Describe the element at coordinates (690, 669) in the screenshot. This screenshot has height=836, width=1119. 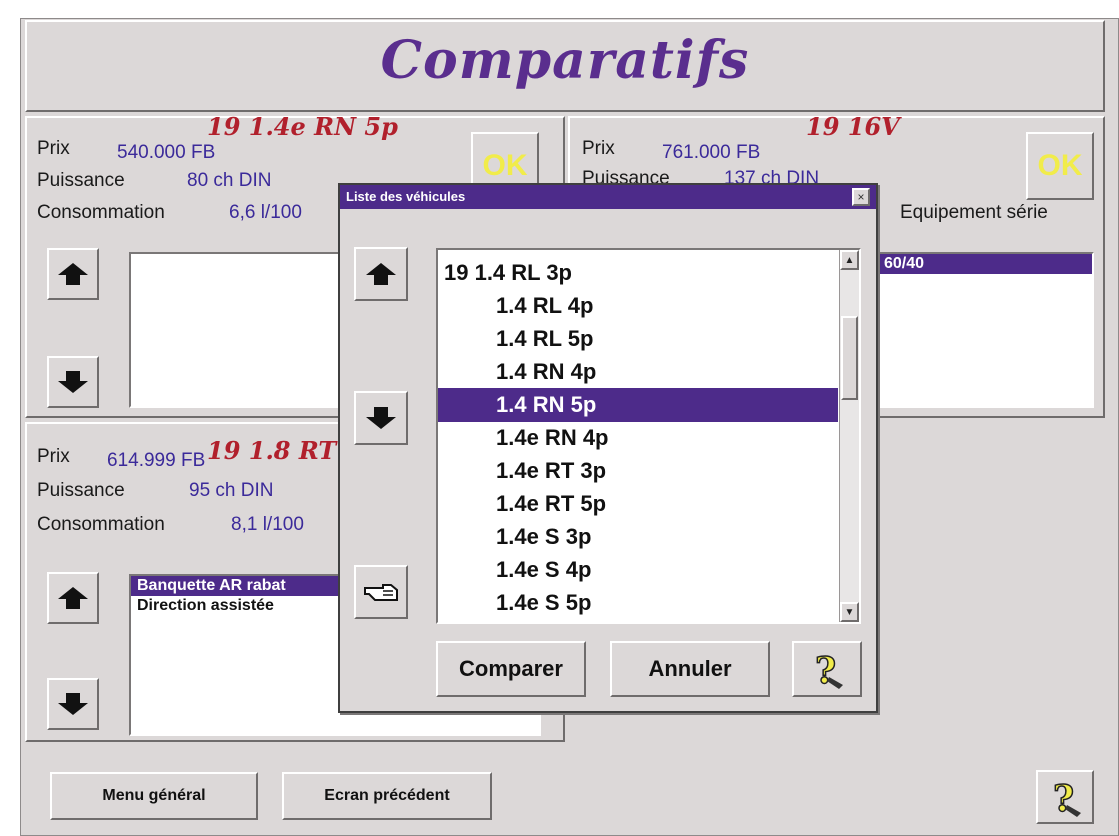
I see `annuler-button: Annuler` at that location.